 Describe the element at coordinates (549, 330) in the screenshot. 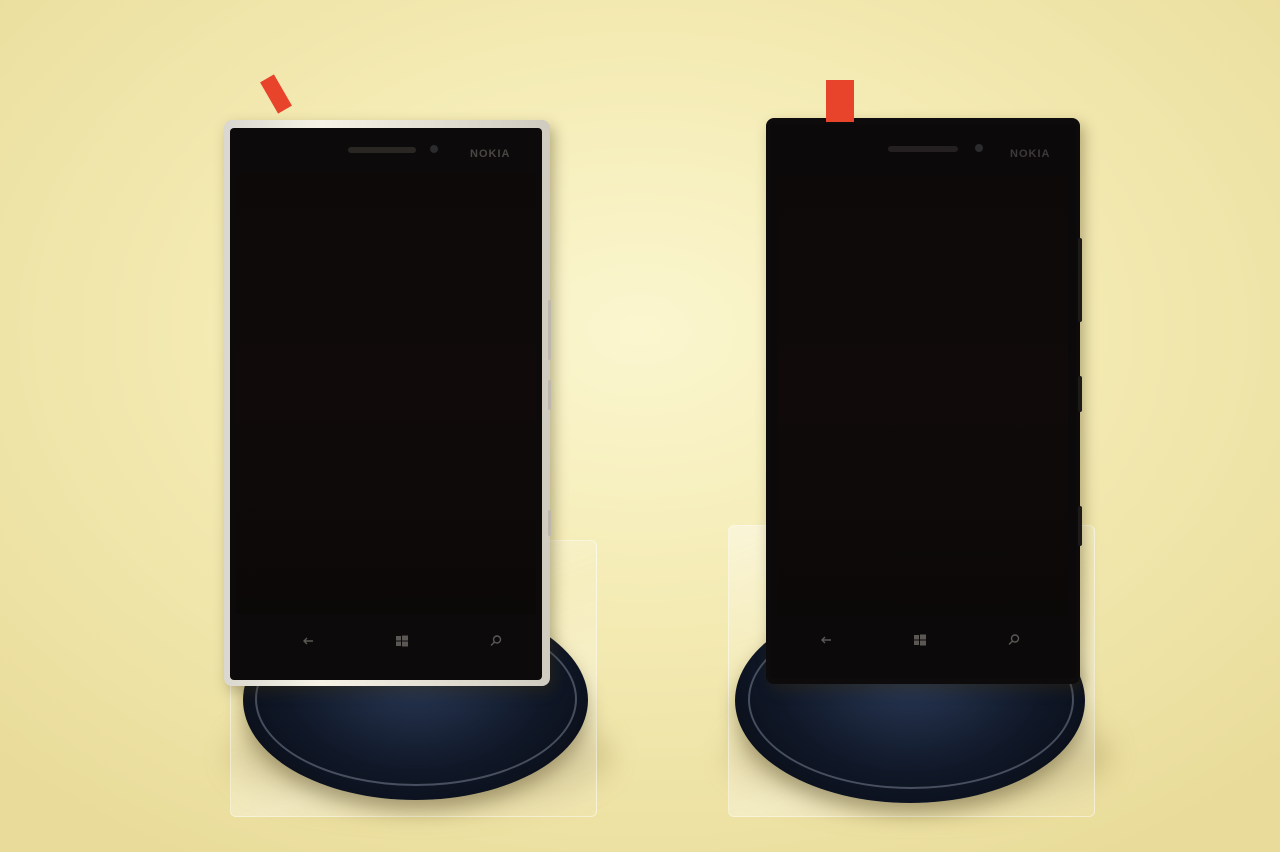

I see `left-phone-volume-button` at that location.